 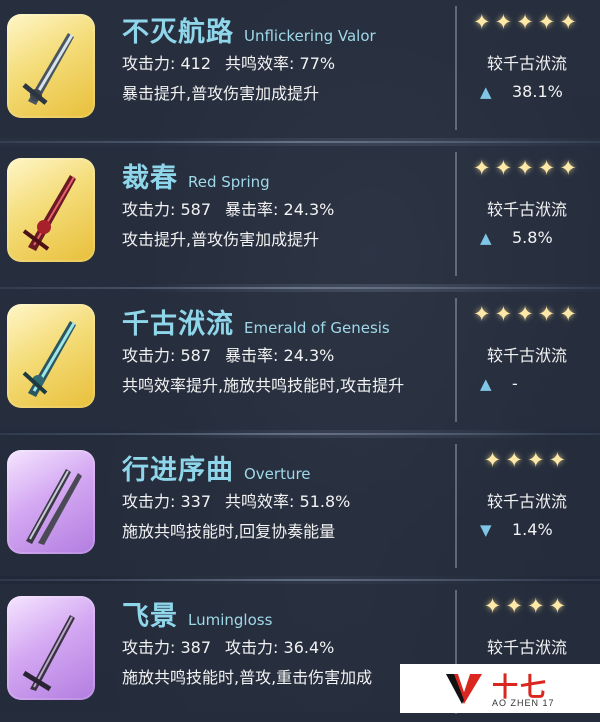 I want to click on weapon-title: 裁春 Red Spring, so click(x=196, y=175).